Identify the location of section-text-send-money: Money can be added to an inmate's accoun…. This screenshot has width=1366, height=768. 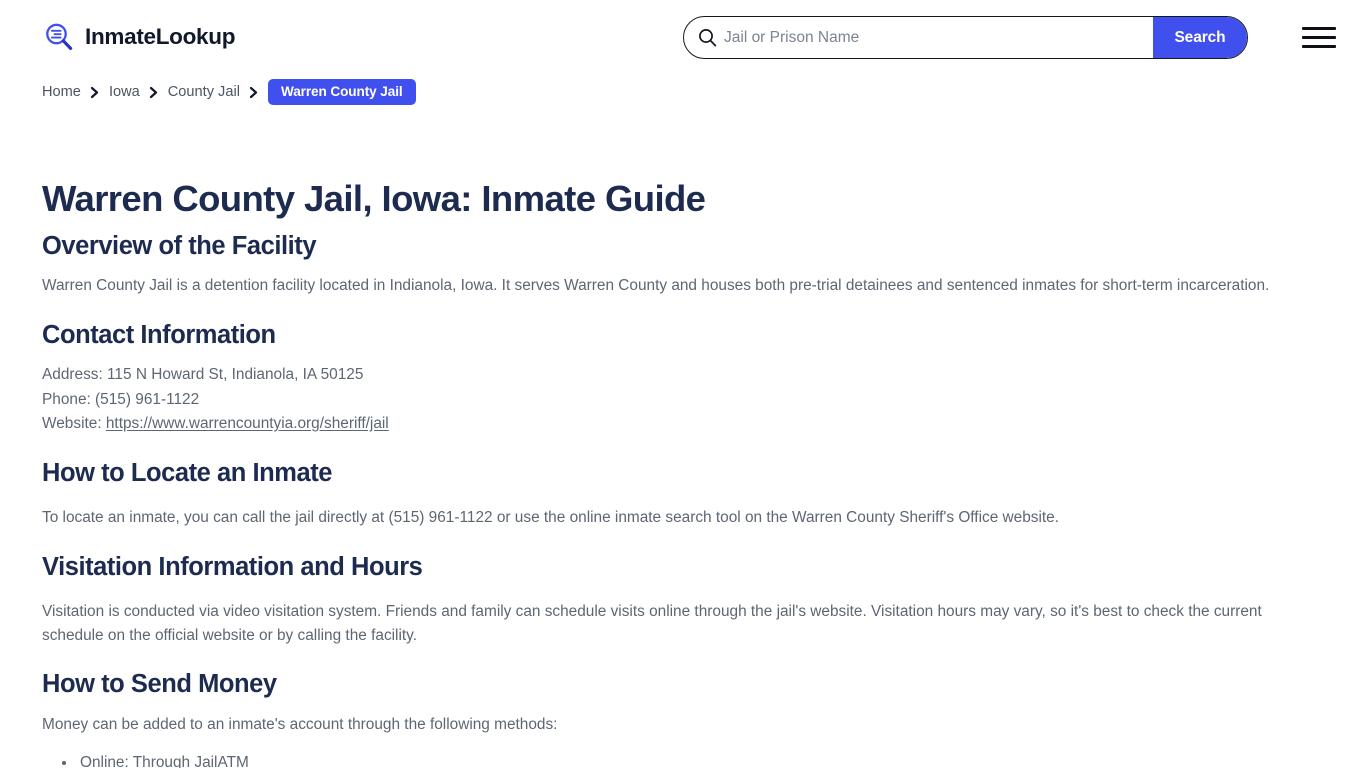
(300, 724).